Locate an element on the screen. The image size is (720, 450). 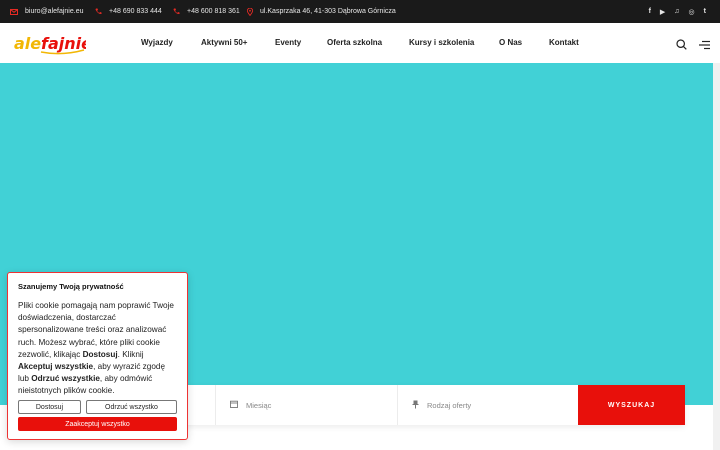
nav-wyjazdy: Wyjazdy is located at coordinates (157, 42).